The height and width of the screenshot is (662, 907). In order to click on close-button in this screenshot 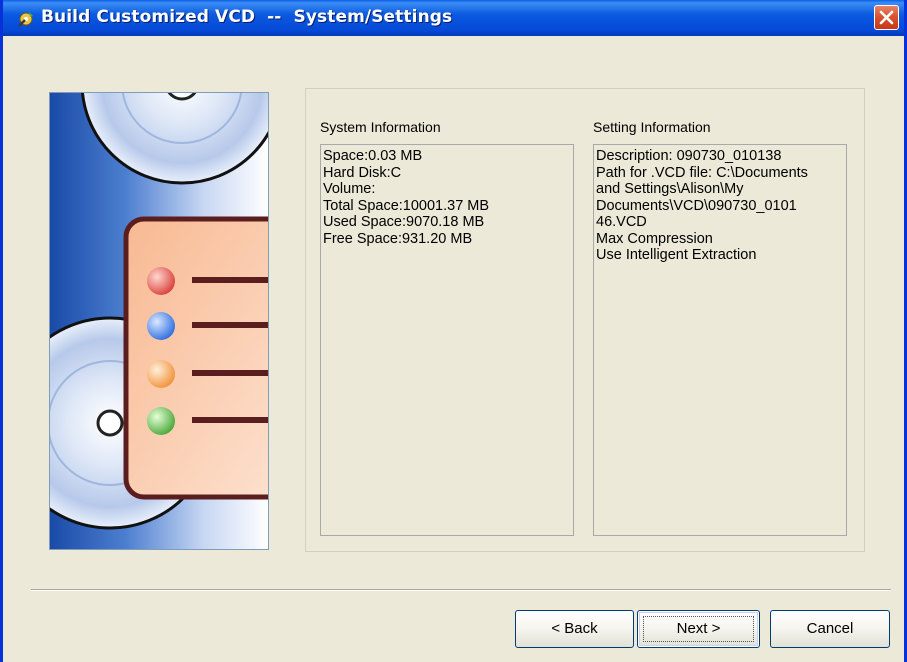, I will do `click(886, 17)`.